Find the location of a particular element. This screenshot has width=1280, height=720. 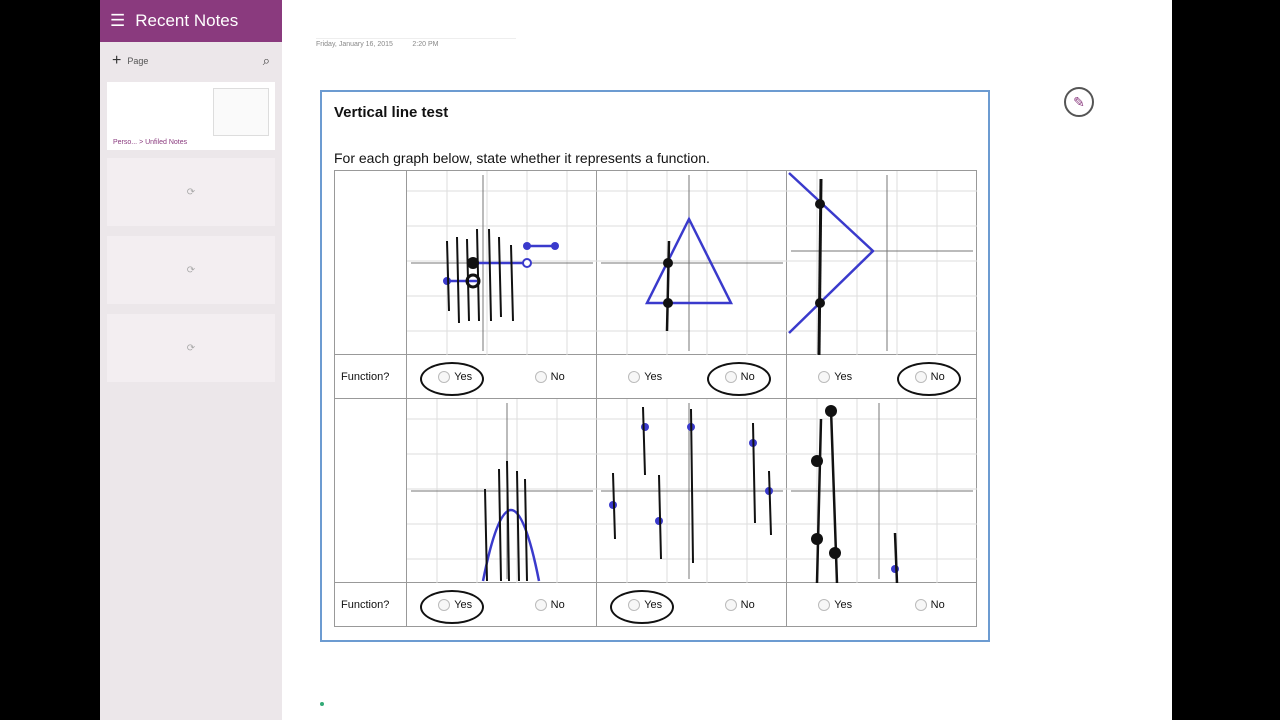

page-card-meta: Perso... > Unfiled Notes is located at coordinates (150, 142).